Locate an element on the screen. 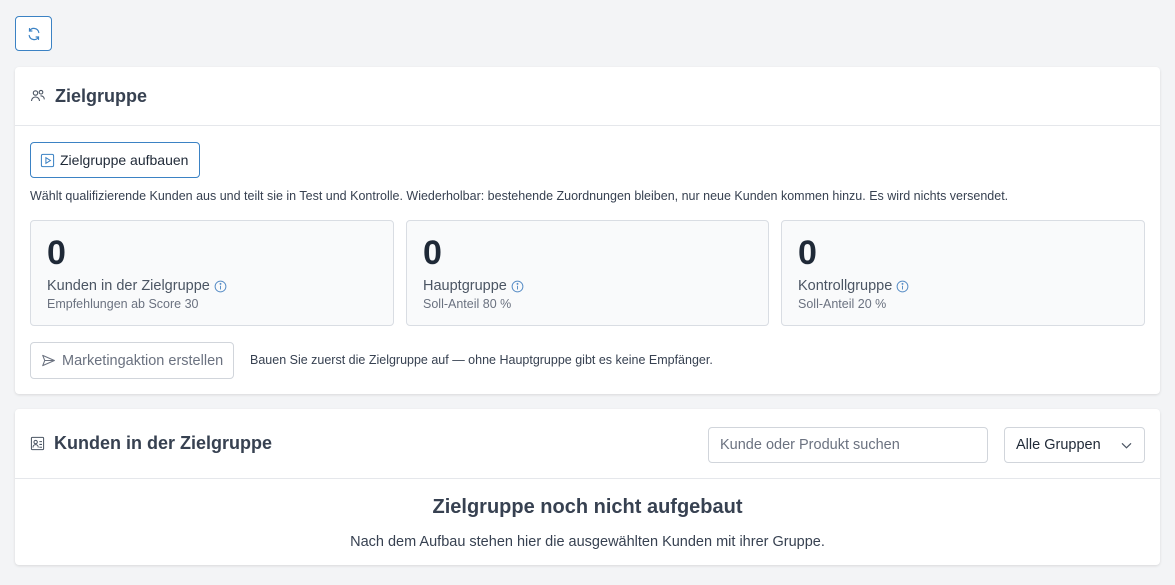 The height and width of the screenshot is (585, 1175). refresh-button is located at coordinates (33, 33).